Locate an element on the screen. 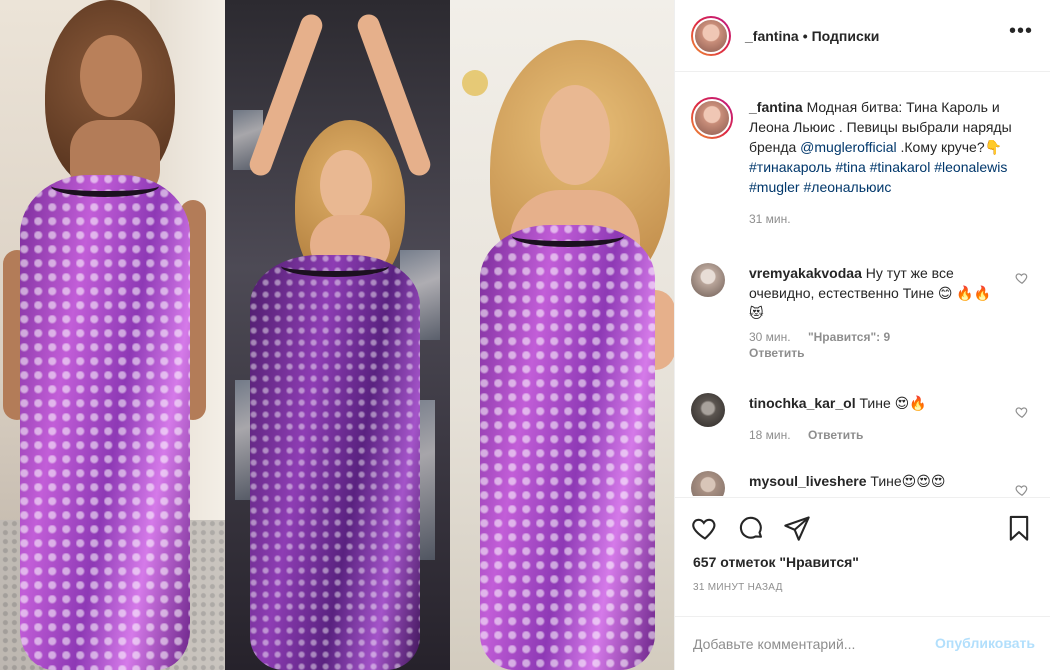  comment-time: 18 мин. is located at coordinates (770, 435).